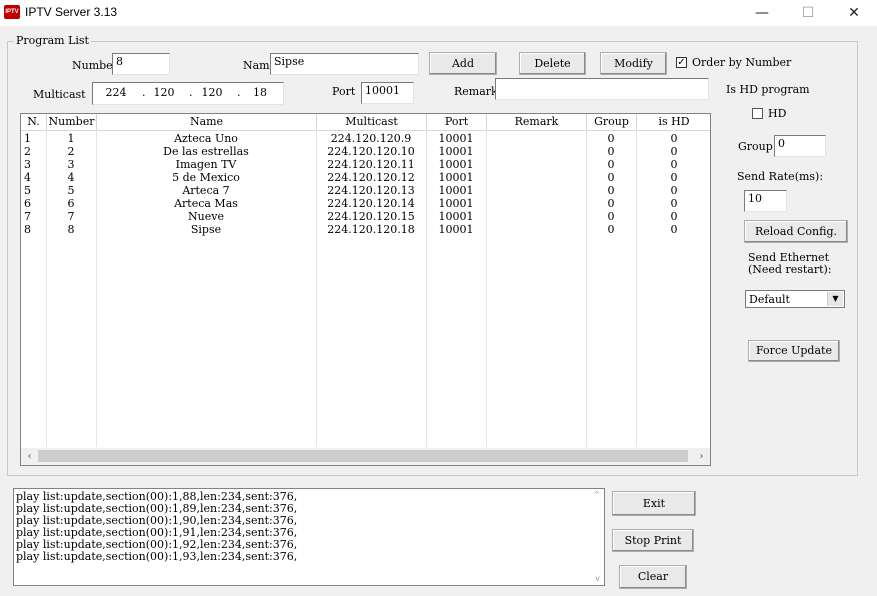  What do you see at coordinates (835, 299) in the screenshot?
I see `chevron-down-icon: ▼` at bounding box center [835, 299].